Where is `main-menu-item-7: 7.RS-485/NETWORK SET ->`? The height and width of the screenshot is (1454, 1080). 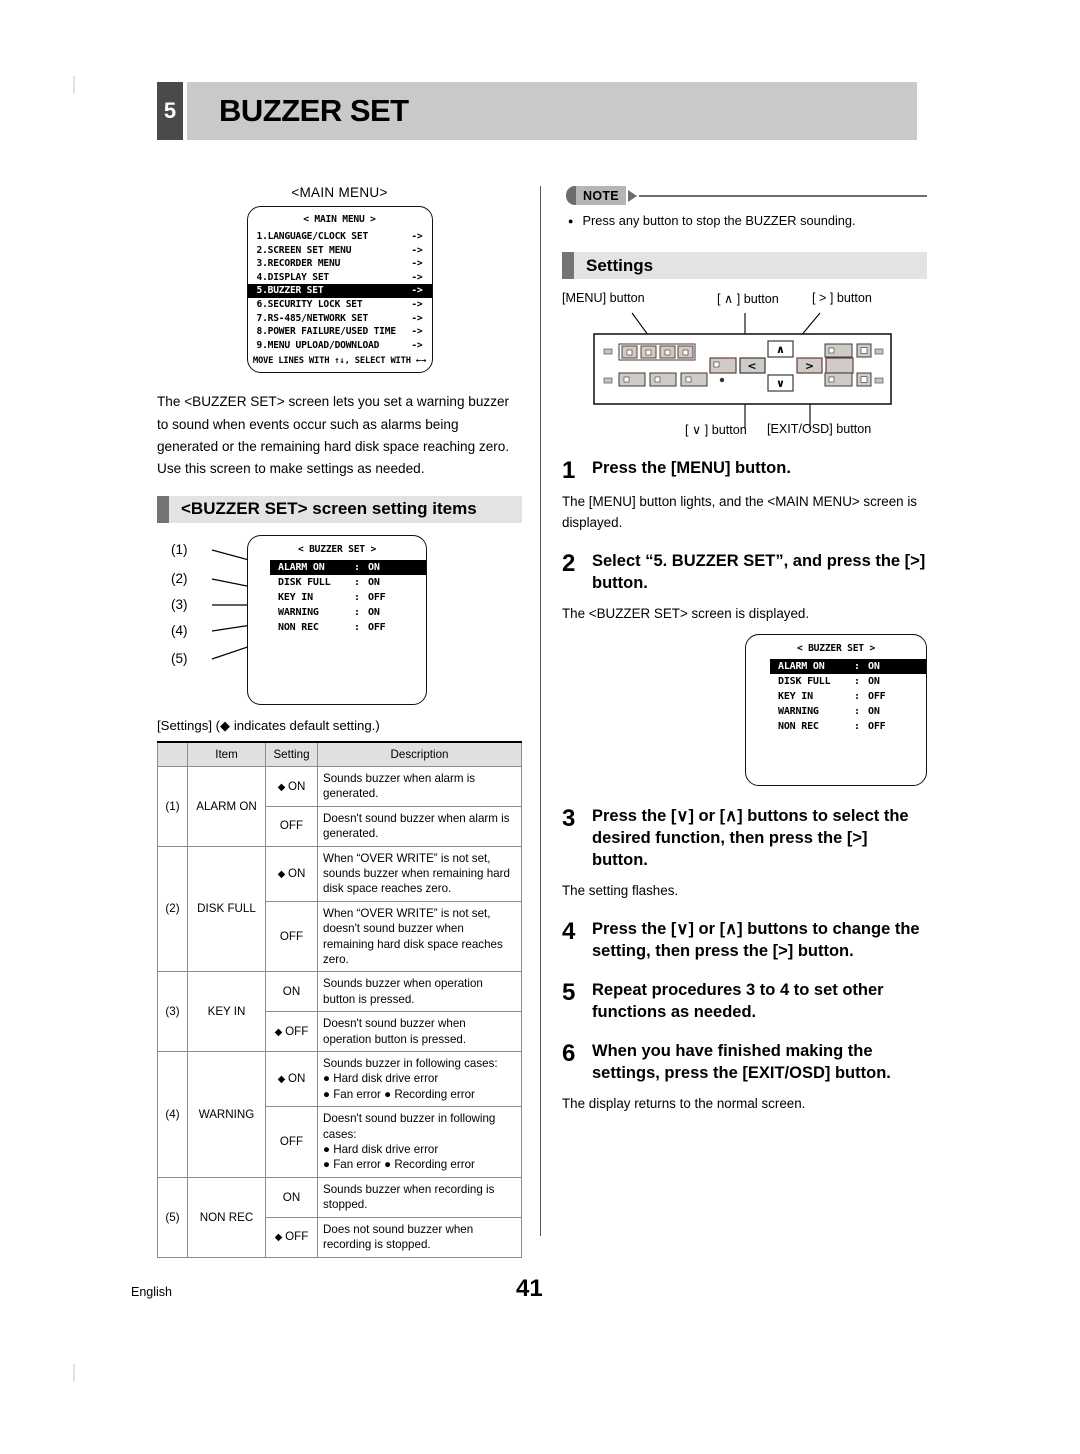
main-menu-item-7: 7.RS-485/NETWORK SET -> is located at coordinates (340, 319).